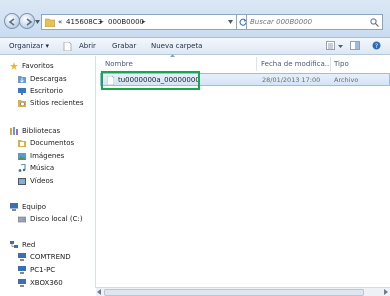 The image size is (390, 296). I want to click on breadcrumb-000B0000: 000B0000, so click(126, 22).